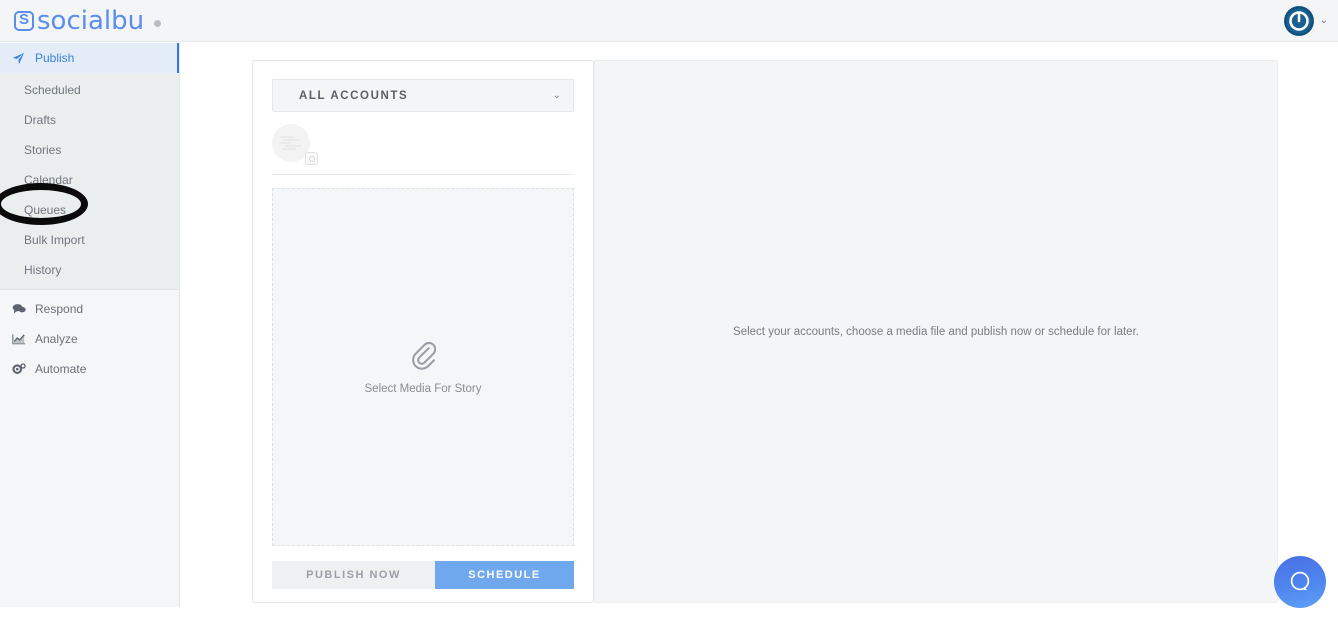 This screenshot has width=1338, height=618. I want to click on sidebar-item-analyze: Analyze, so click(89, 339).